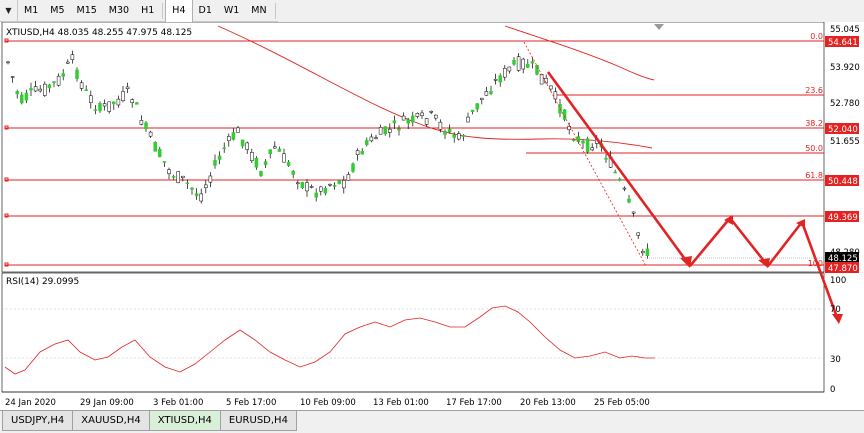 This screenshot has height=433, width=864. What do you see at coordinates (843, 130) in the screenshot?
I see `price-badge: 52.040` at bounding box center [843, 130].